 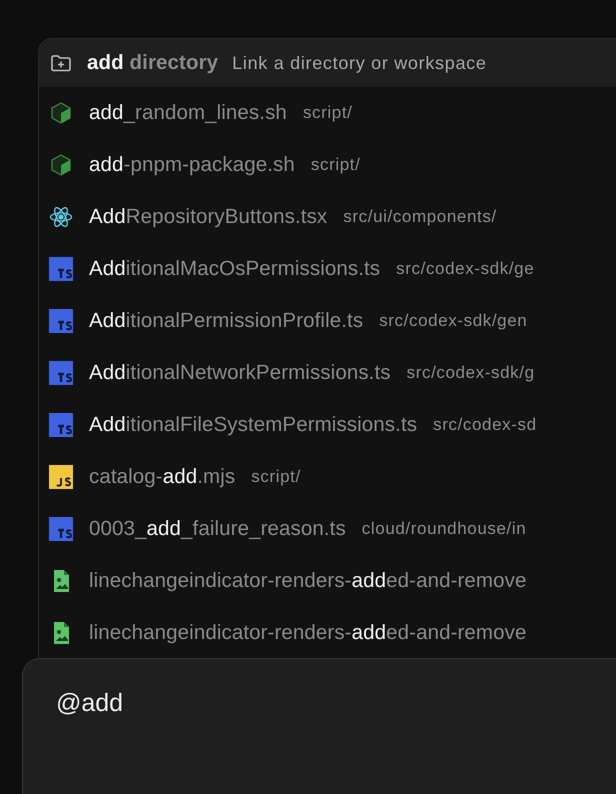 What do you see at coordinates (327, 477) in the screenshot?
I see `file-result: catalog-add.mjs script/` at bounding box center [327, 477].